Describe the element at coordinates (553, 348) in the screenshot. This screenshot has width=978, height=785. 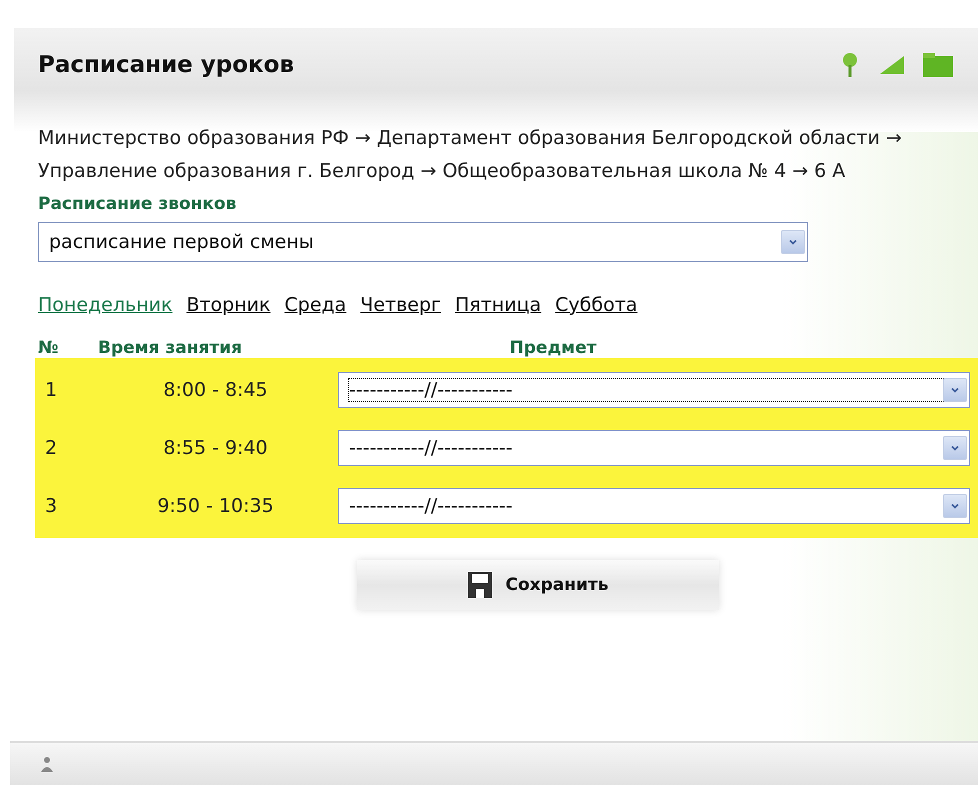
I see `column-header: Предмет` at that location.